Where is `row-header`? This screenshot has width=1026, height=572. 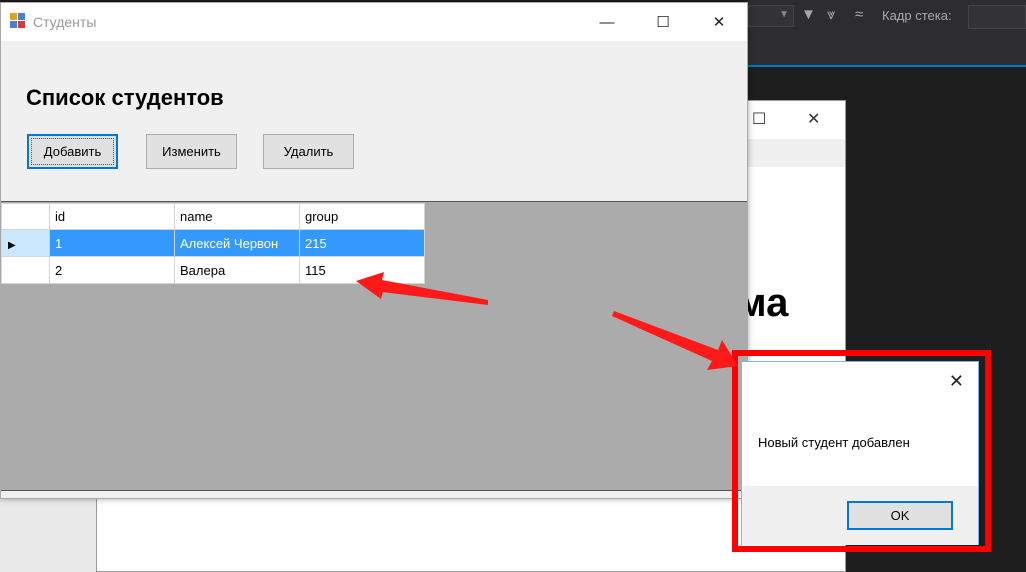
row-header is located at coordinates (25, 270).